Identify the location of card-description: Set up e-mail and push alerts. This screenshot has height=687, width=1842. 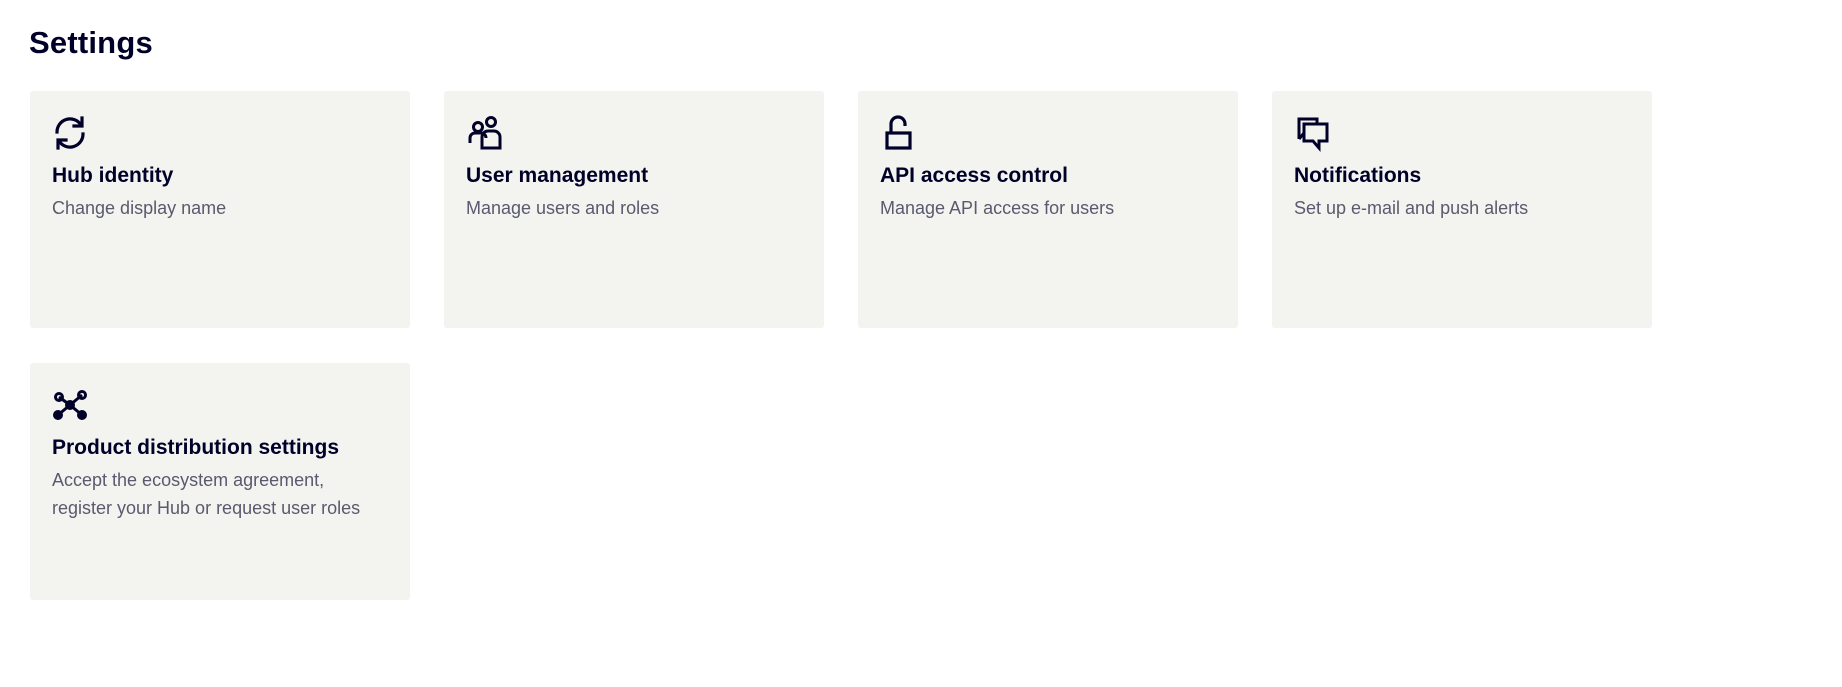
(1411, 208).